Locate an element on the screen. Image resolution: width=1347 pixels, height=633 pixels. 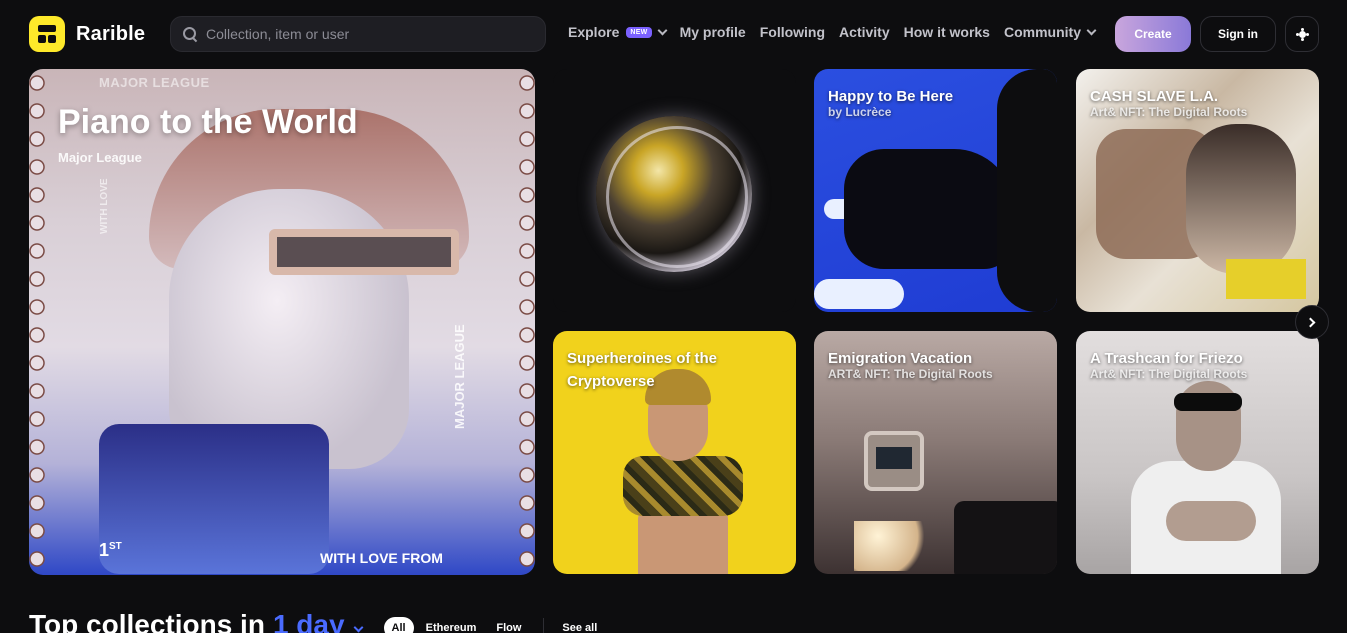
hero-artwork-lower is located at coordinates (214, 499).